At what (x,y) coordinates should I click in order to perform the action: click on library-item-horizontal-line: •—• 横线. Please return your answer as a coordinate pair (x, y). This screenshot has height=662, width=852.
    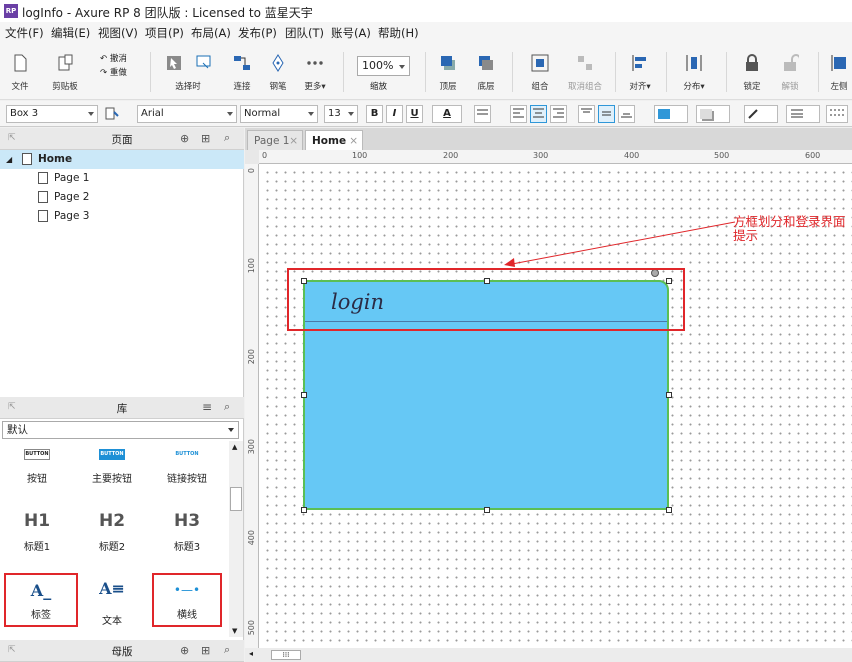
    Looking at the image, I should click on (187, 600).